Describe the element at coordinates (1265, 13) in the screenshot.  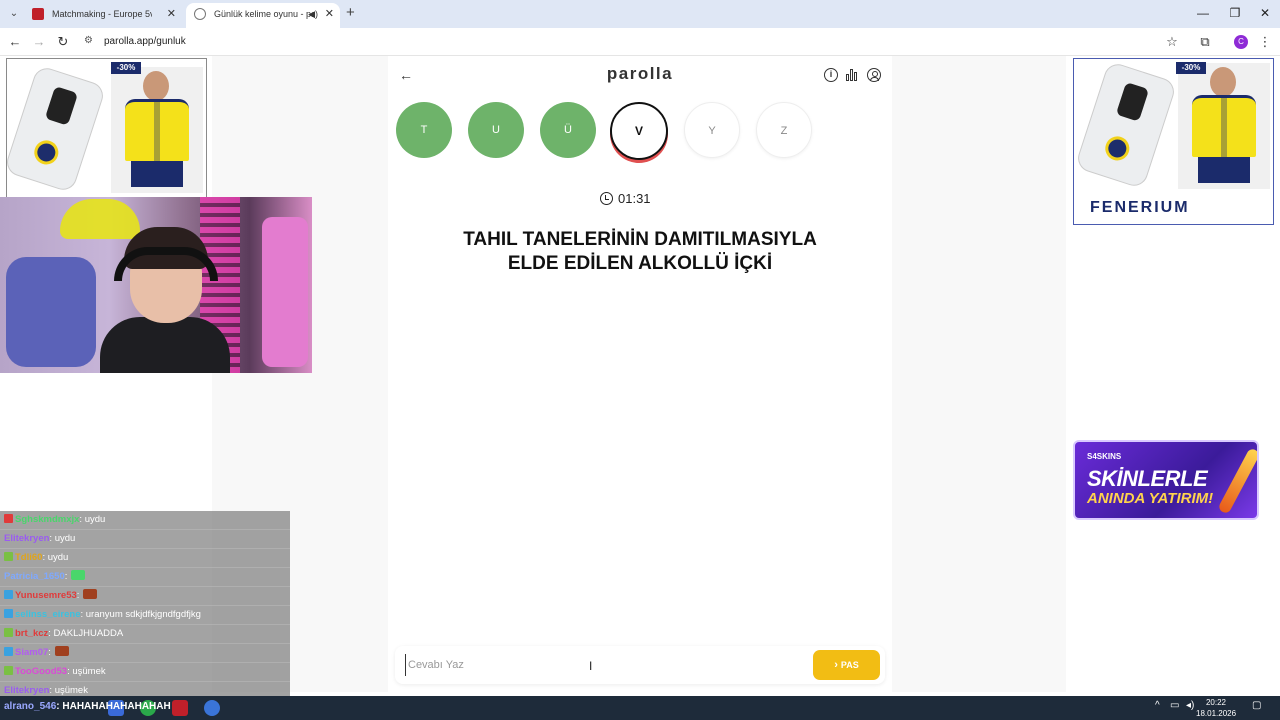
I see `close-window-button: ✕` at that location.